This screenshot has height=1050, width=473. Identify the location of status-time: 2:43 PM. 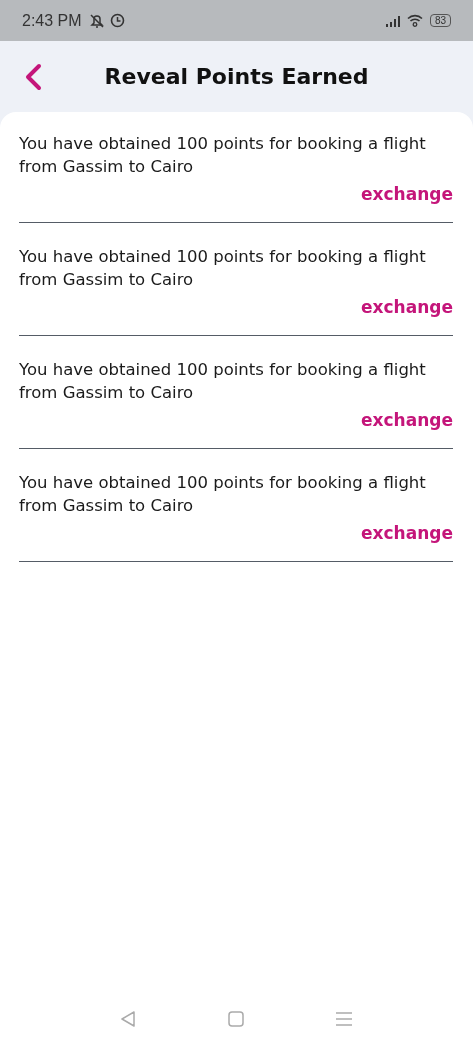
(52, 20).